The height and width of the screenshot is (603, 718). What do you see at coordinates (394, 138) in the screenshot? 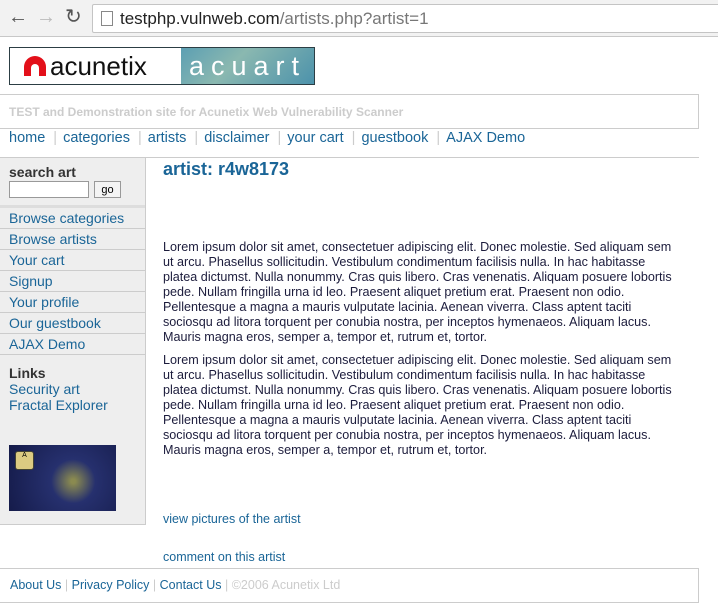
I see `nav-guestbook: guestbook` at bounding box center [394, 138].